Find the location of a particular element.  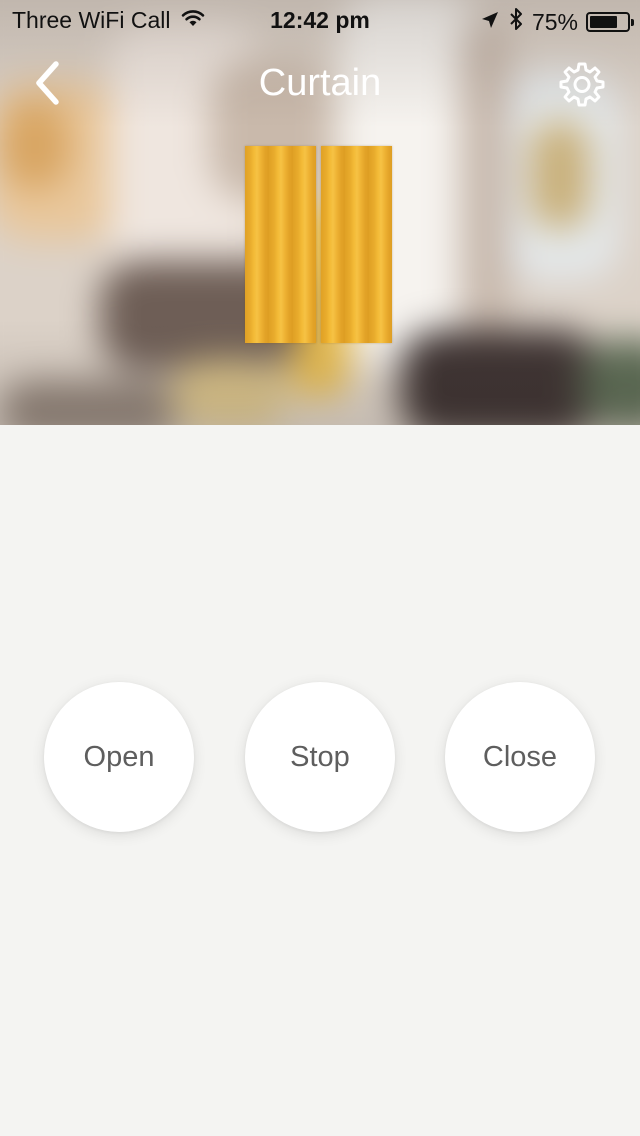

curtain-icon is located at coordinates (318, 244).